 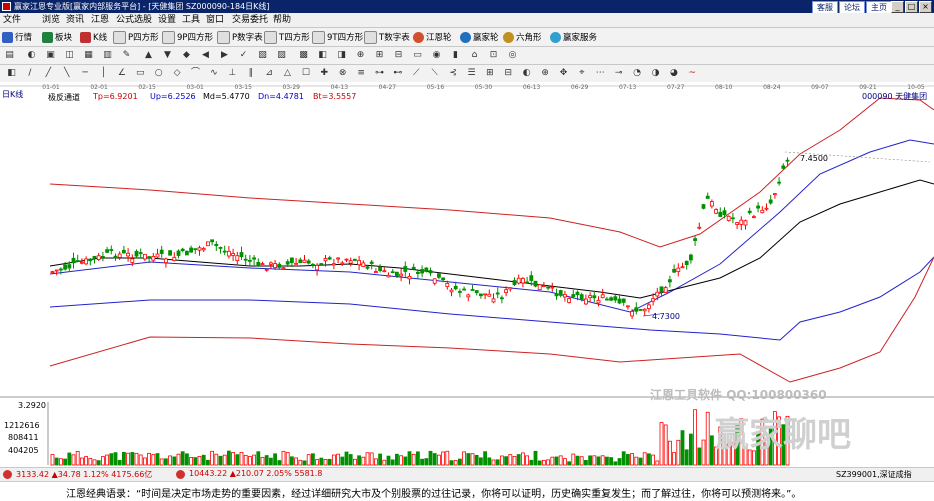 I want to click on tool-icon: ▣, so click(x=50, y=55).